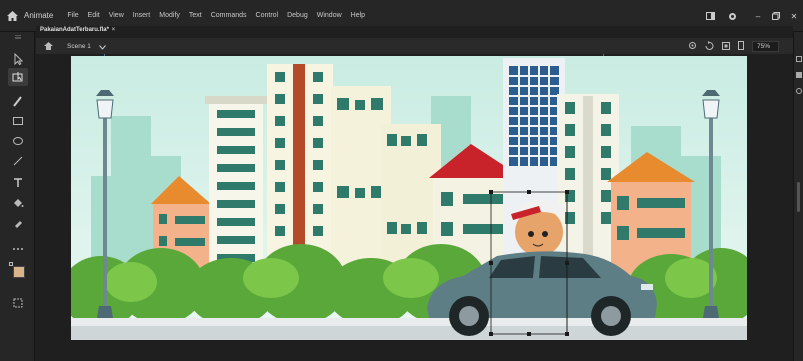 This screenshot has width=803, height=361. Describe the element at coordinates (18, 203) in the screenshot. I see `paint-bucket-tool-icon` at that location.